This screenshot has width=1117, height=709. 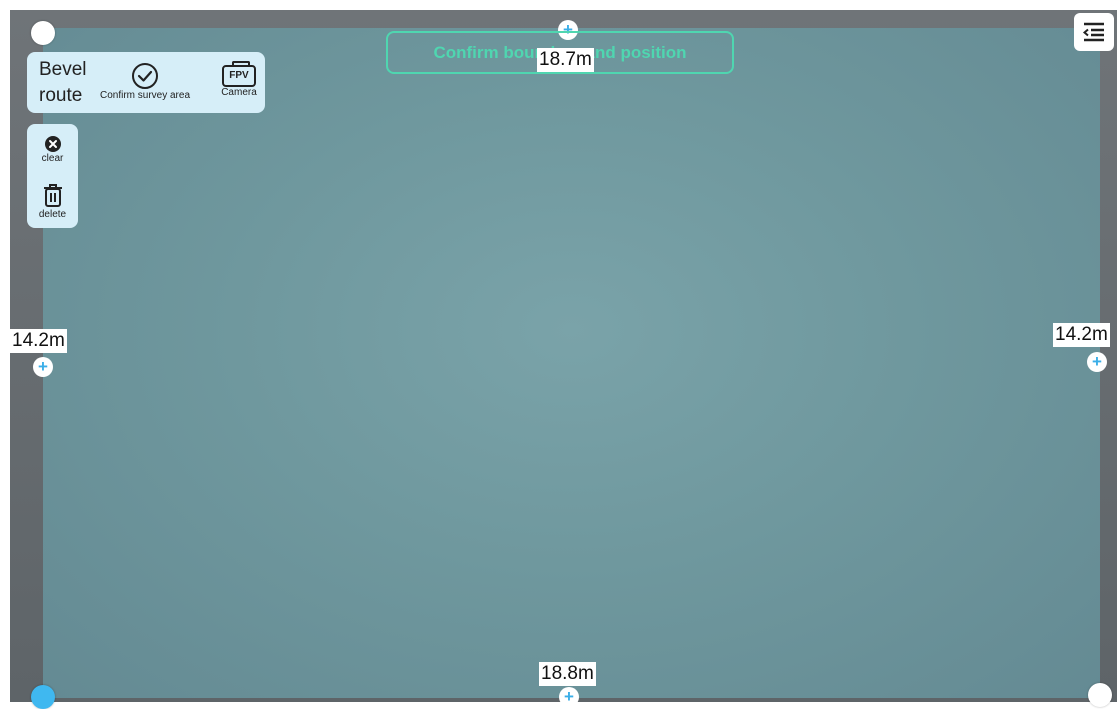 What do you see at coordinates (145, 95) in the screenshot?
I see `confirm-survey-area-label: Confirm survey area` at bounding box center [145, 95].